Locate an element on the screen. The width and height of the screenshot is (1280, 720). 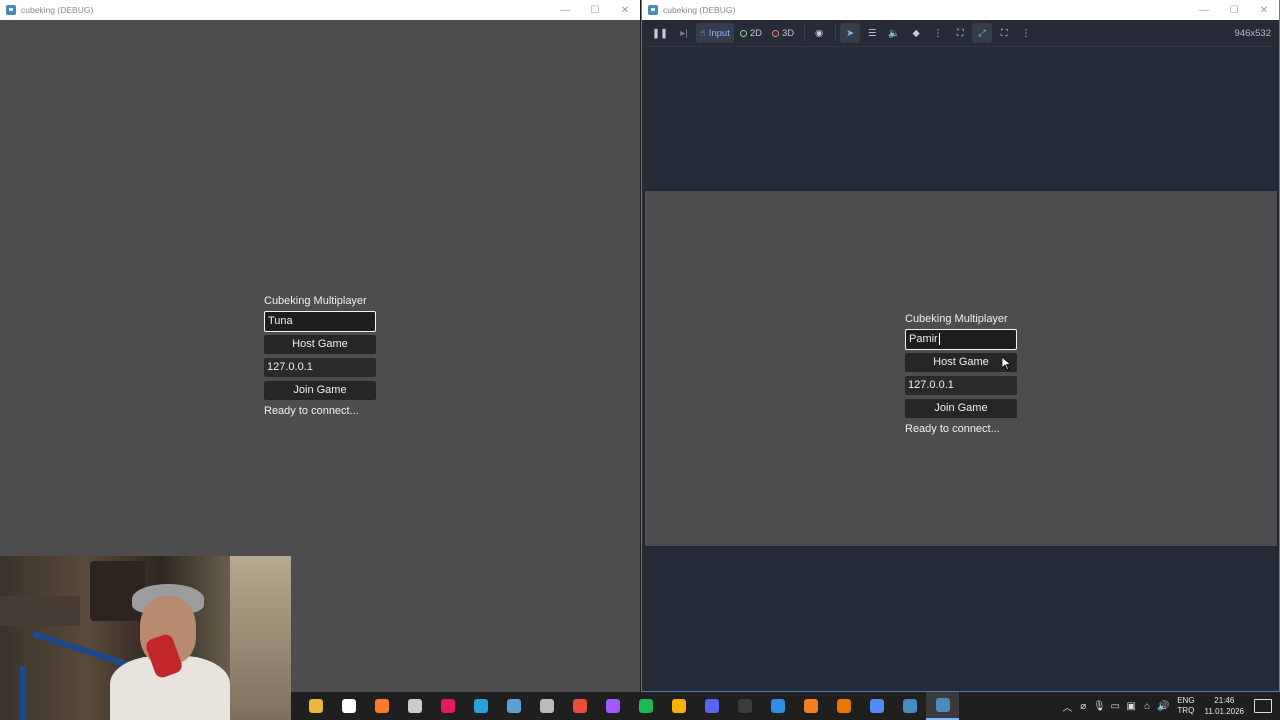
lang-bottom: TRQ is located at coordinates (1186, 710).